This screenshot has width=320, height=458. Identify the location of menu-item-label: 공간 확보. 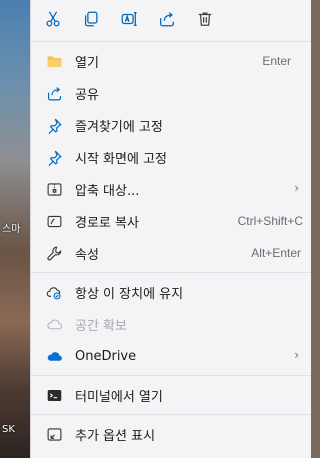
(101, 326).